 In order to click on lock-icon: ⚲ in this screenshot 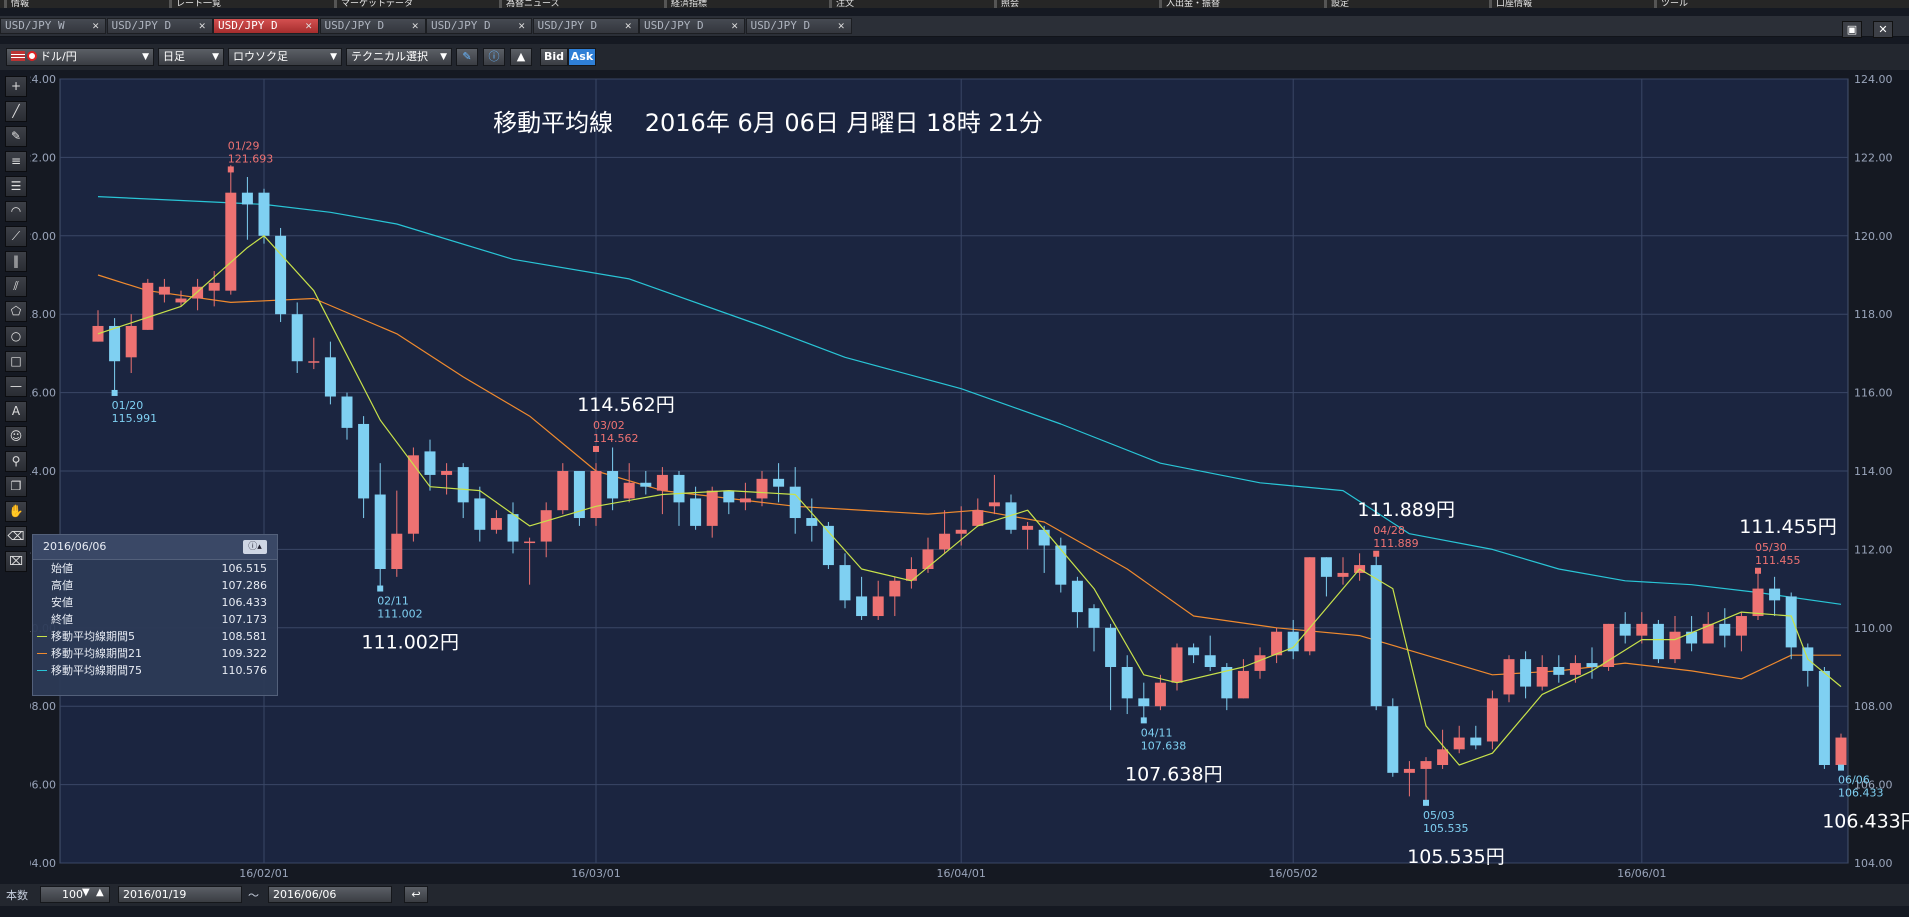, I will do `click(16, 461)`.